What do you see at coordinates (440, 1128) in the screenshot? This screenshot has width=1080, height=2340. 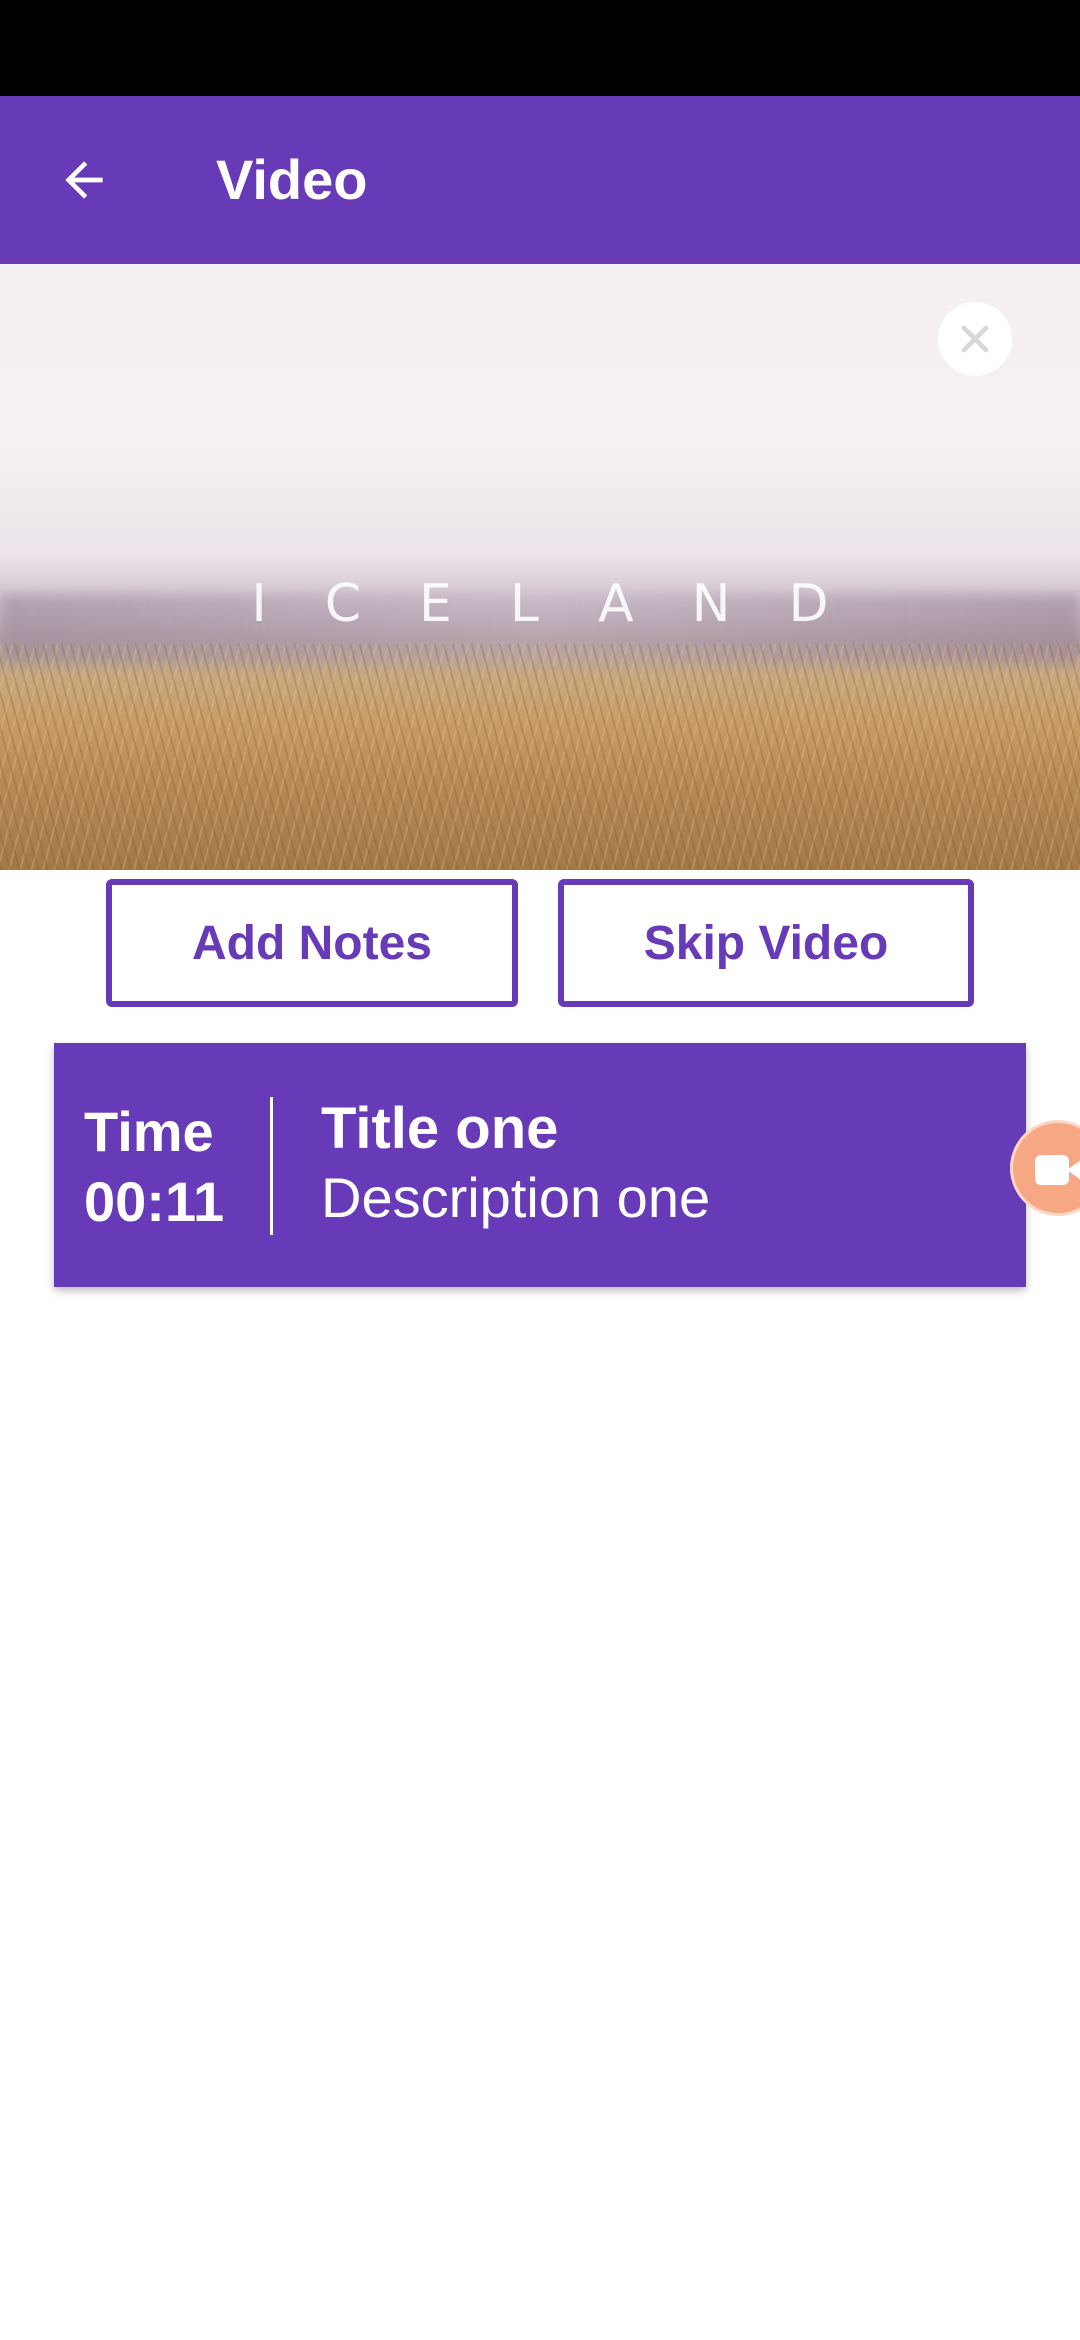 I see `note-title: Title one` at bounding box center [440, 1128].